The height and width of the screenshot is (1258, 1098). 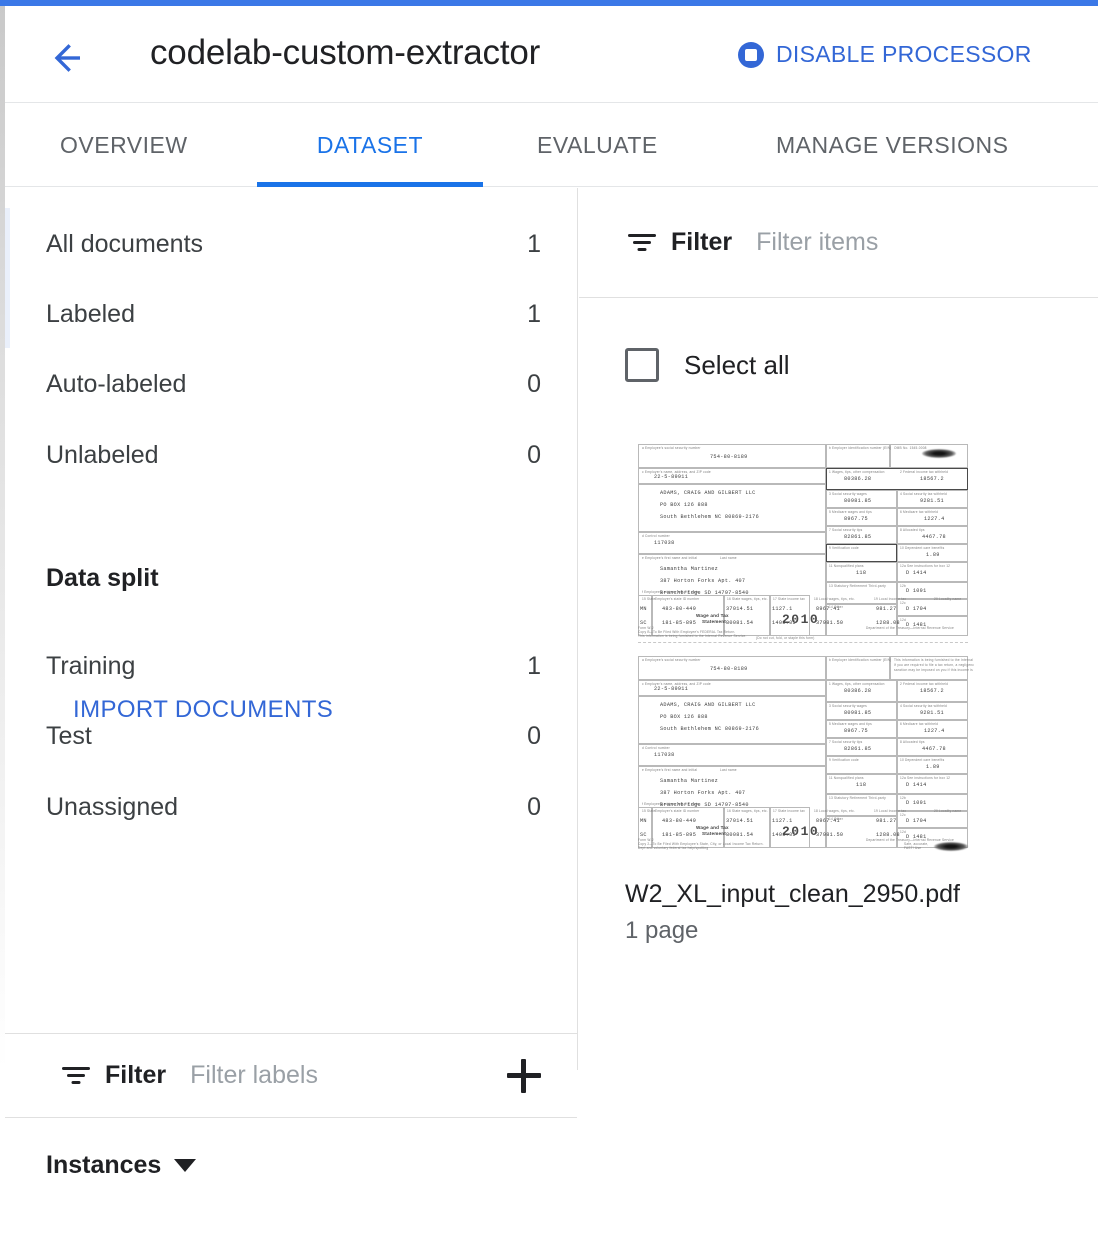 I want to click on sidebar-item-auto-labeled: Auto-labeled 0, so click(x=291, y=384).